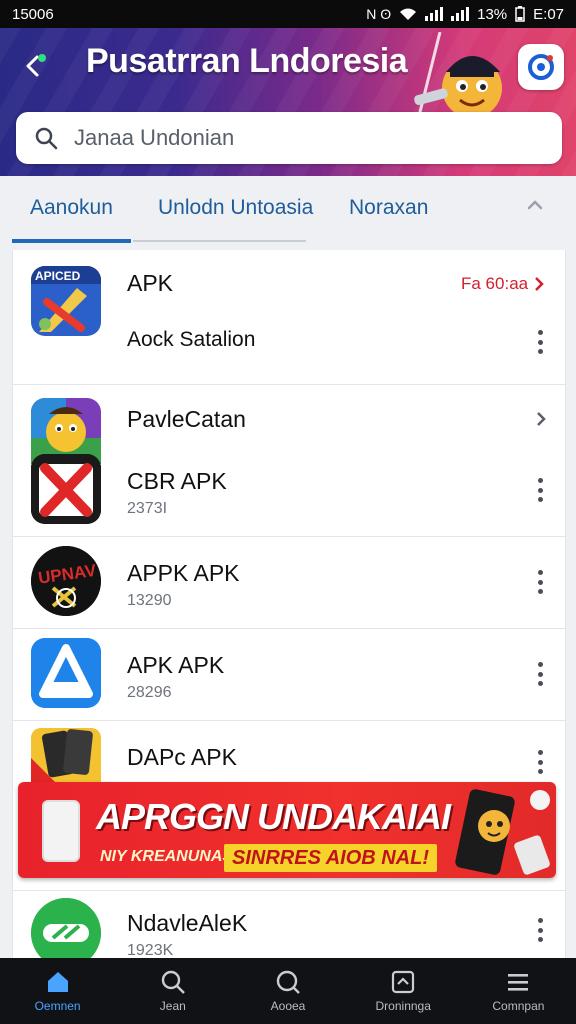 Image resolution: width=576 pixels, height=1024 pixels. Describe the element at coordinates (403, 1006) in the screenshot. I see `nav-label: Droninnga` at that location.